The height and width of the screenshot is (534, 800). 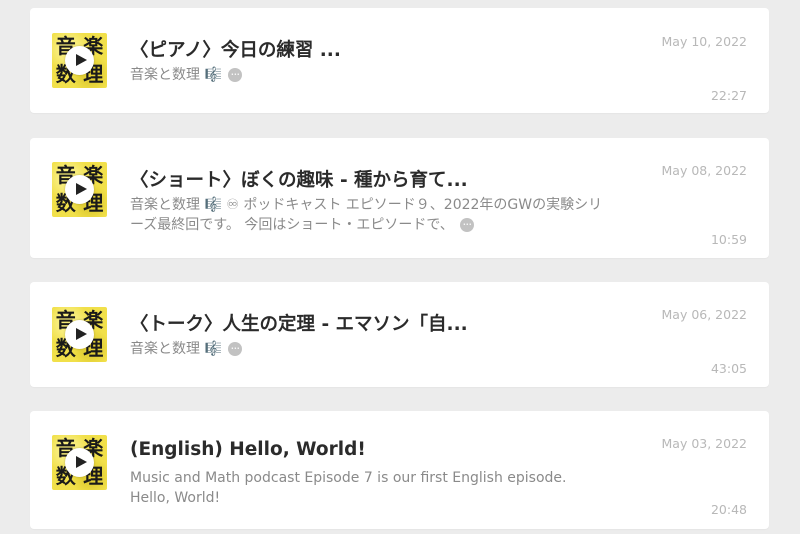 I want to click on episode-date: May 10, 2022, so click(x=704, y=41).